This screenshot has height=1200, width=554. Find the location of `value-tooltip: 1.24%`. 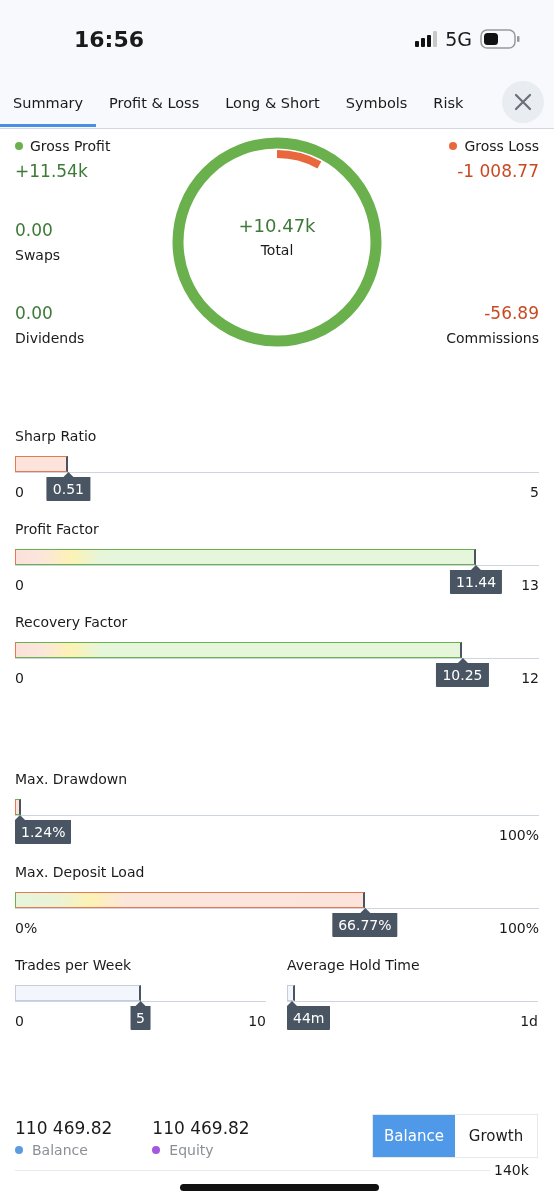

value-tooltip: 1.24% is located at coordinates (43, 829).